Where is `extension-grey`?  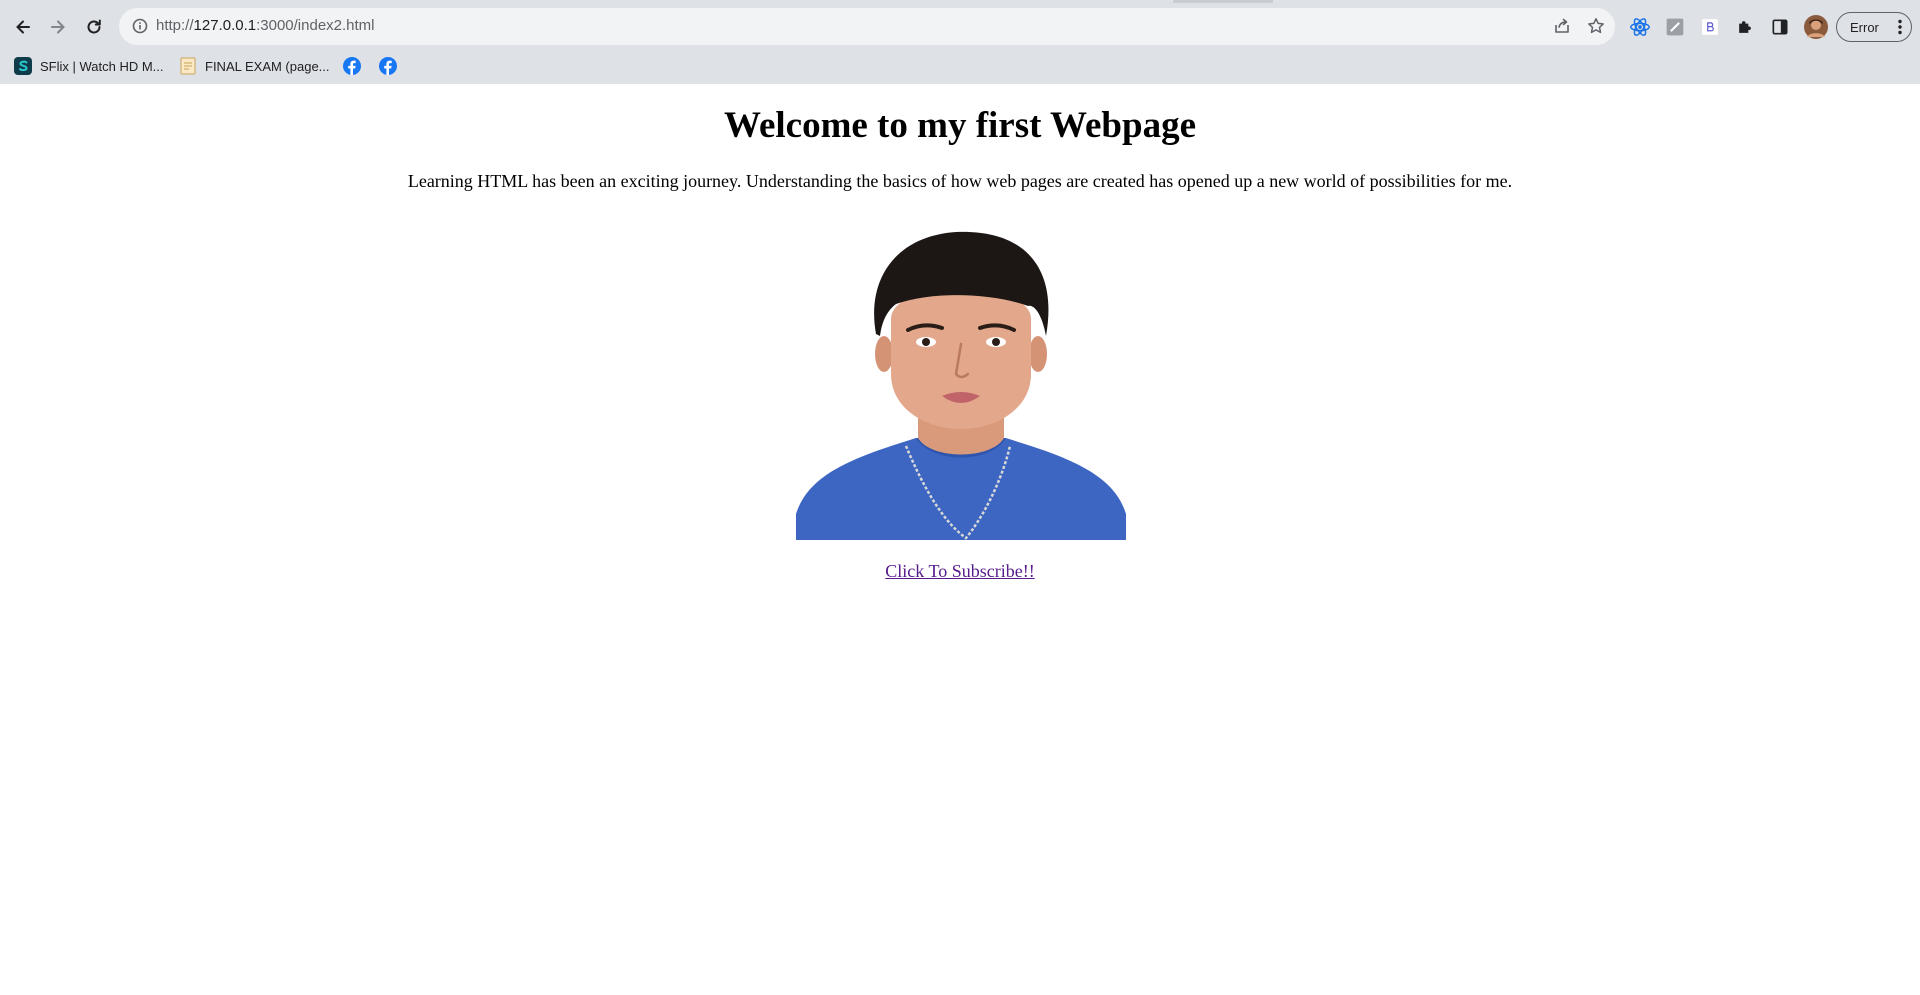 extension-grey is located at coordinates (1675, 27).